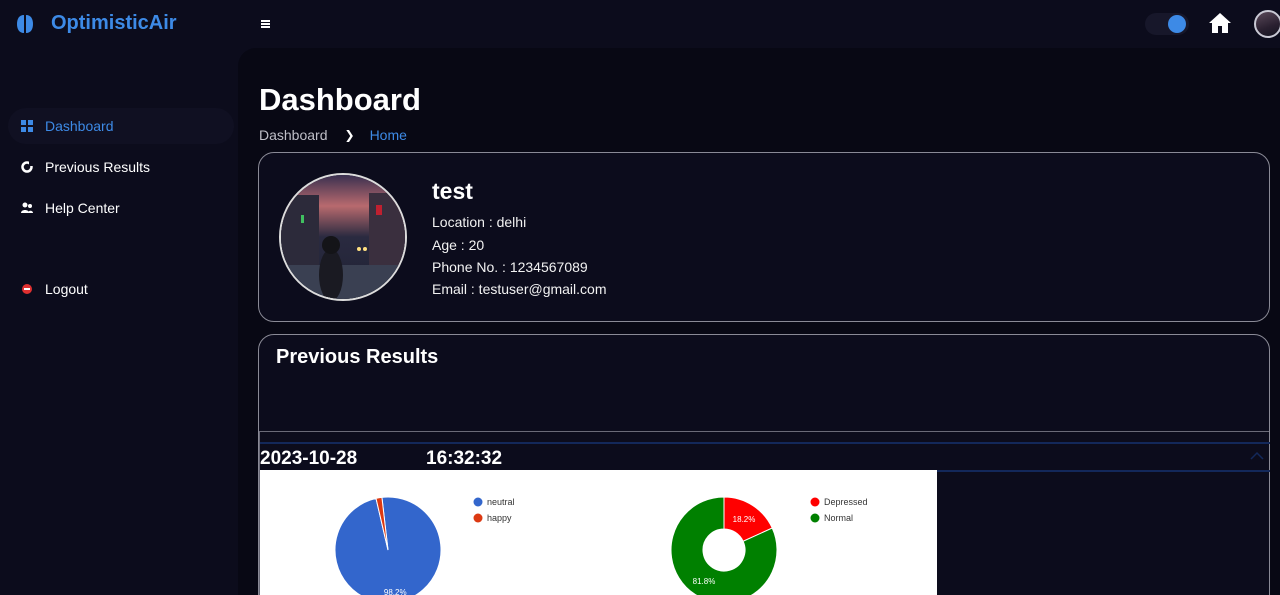 This screenshot has height=595, width=1280. I want to click on sidebar-item-previous-results: Previous Results, so click(121, 167).